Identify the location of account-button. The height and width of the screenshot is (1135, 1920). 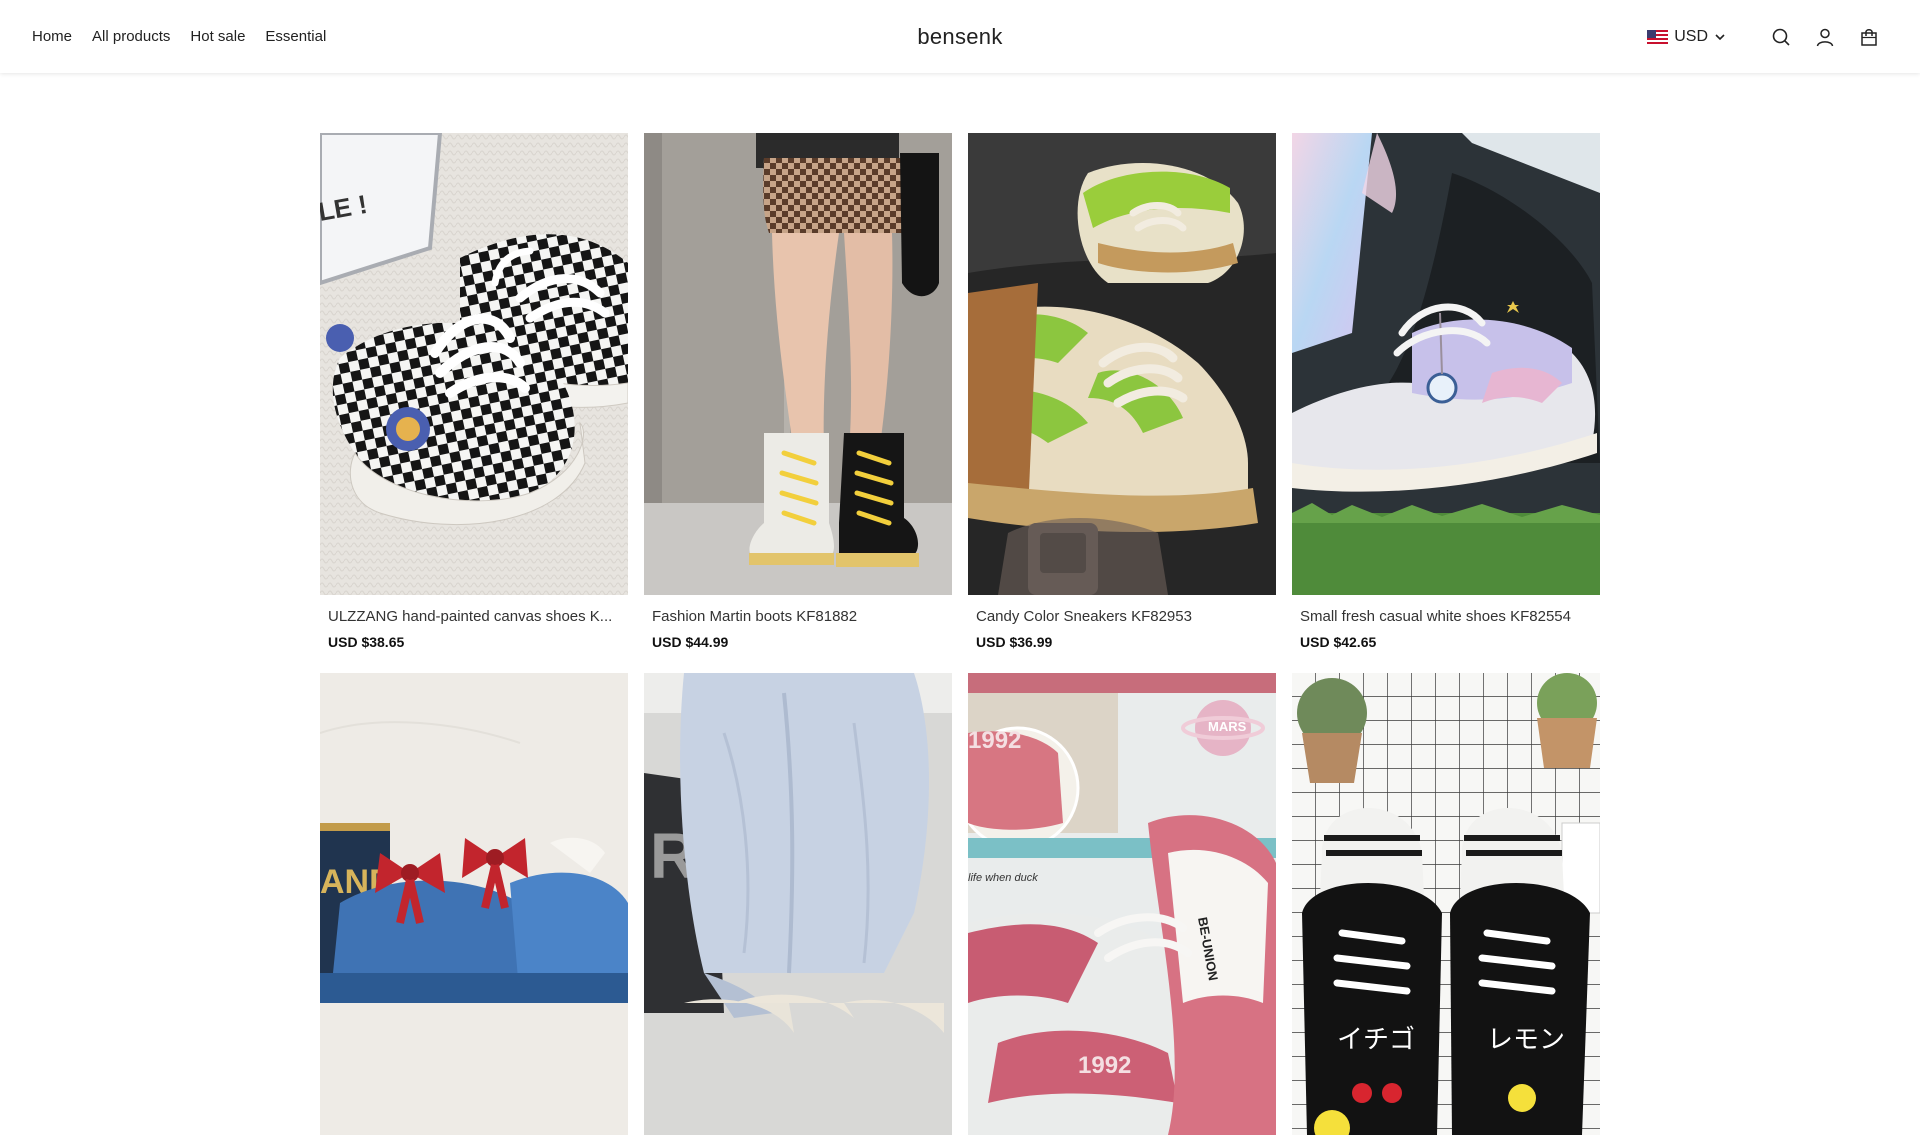
(1825, 37).